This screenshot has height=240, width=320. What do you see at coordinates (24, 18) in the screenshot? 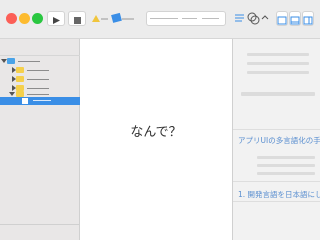
I see `minimize-window-button` at bounding box center [24, 18].